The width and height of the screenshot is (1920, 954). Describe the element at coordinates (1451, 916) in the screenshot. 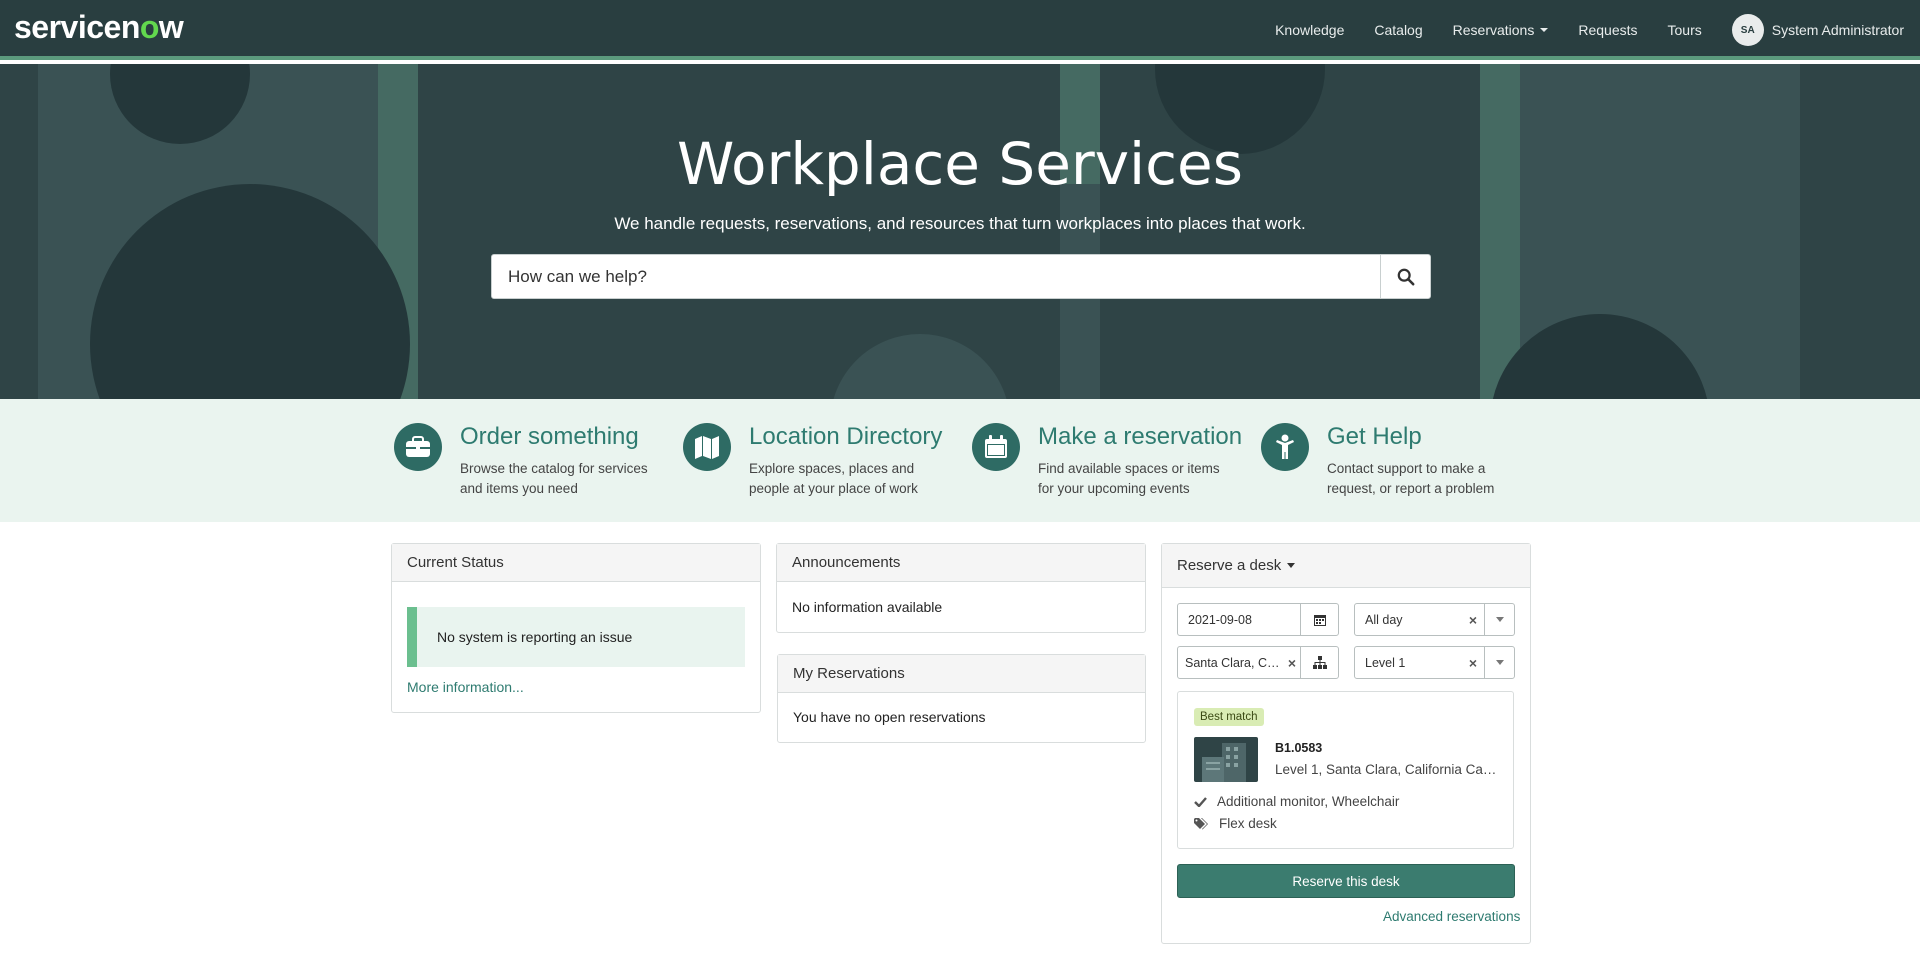

I see `advanced-reservations-link: Advanced reservations` at that location.